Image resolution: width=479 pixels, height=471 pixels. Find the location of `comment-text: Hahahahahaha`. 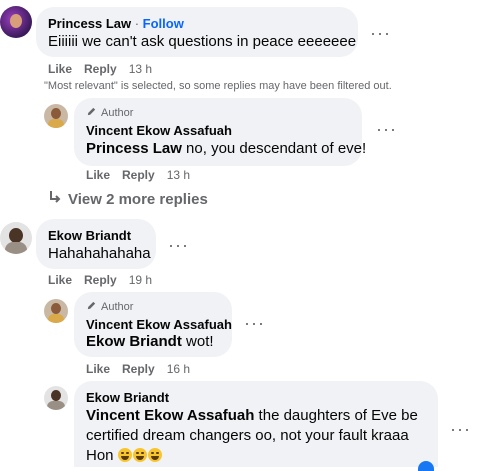

comment-text: Hahahahahaha is located at coordinates (99, 253).